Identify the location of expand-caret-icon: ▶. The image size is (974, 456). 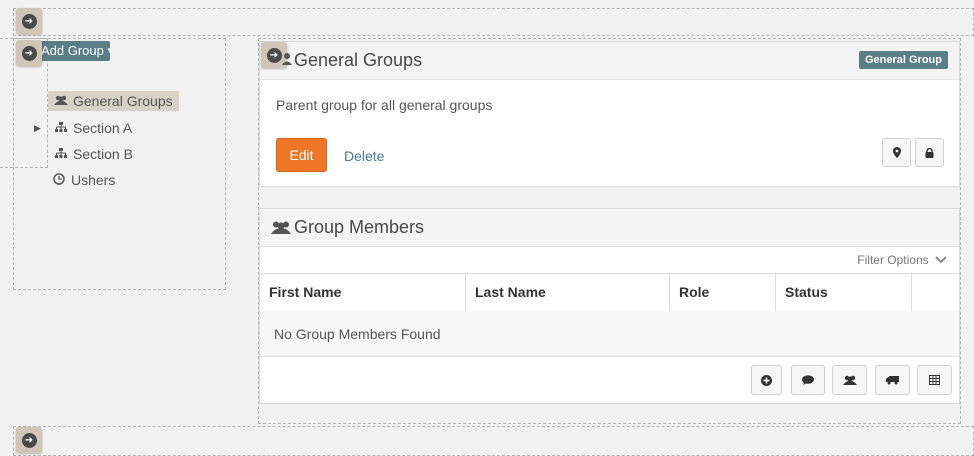
(37, 128).